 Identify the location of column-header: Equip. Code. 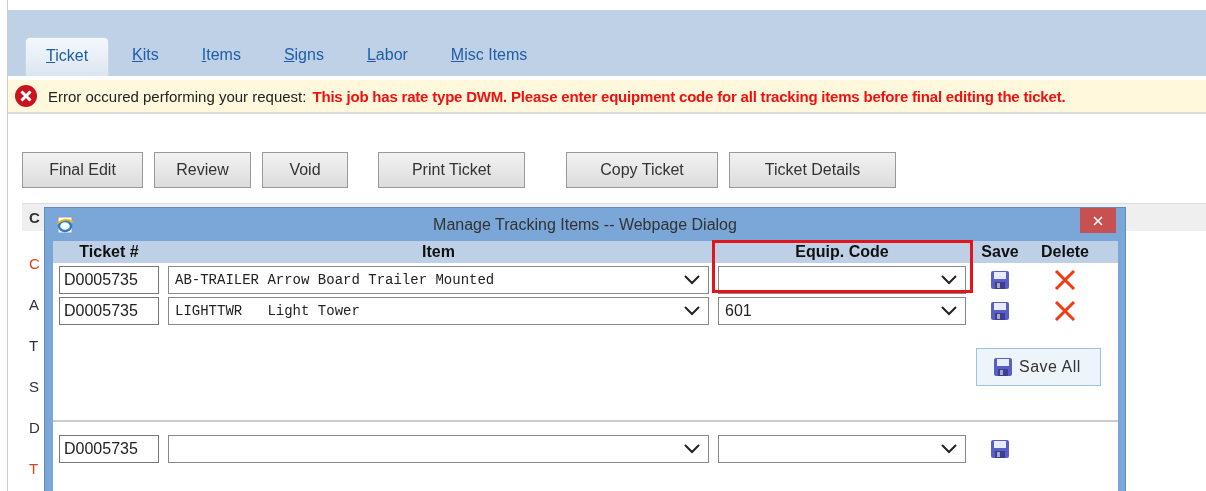
(842, 252).